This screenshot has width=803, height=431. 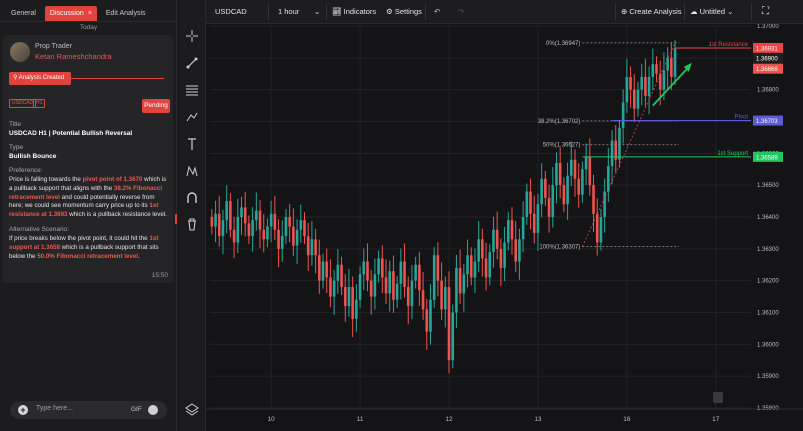 I want to click on chevron-down-icon: ⌄, so click(x=317, y=12).